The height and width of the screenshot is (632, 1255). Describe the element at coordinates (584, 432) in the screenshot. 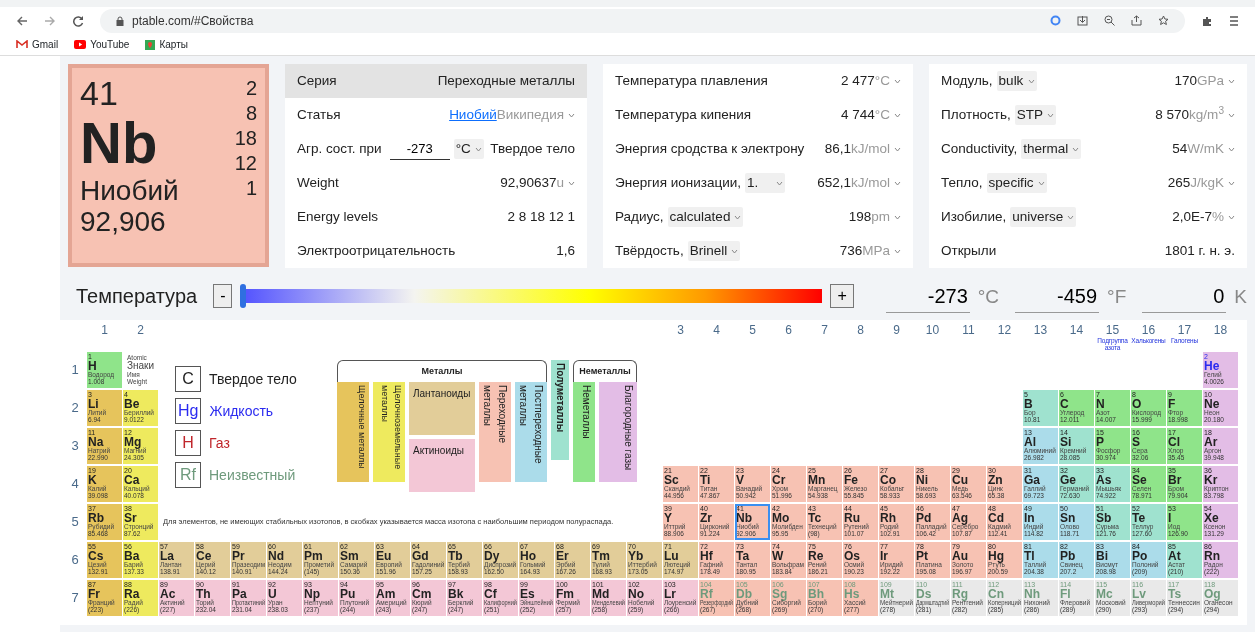

I see `category-swatch: Неметаллы` at that location.